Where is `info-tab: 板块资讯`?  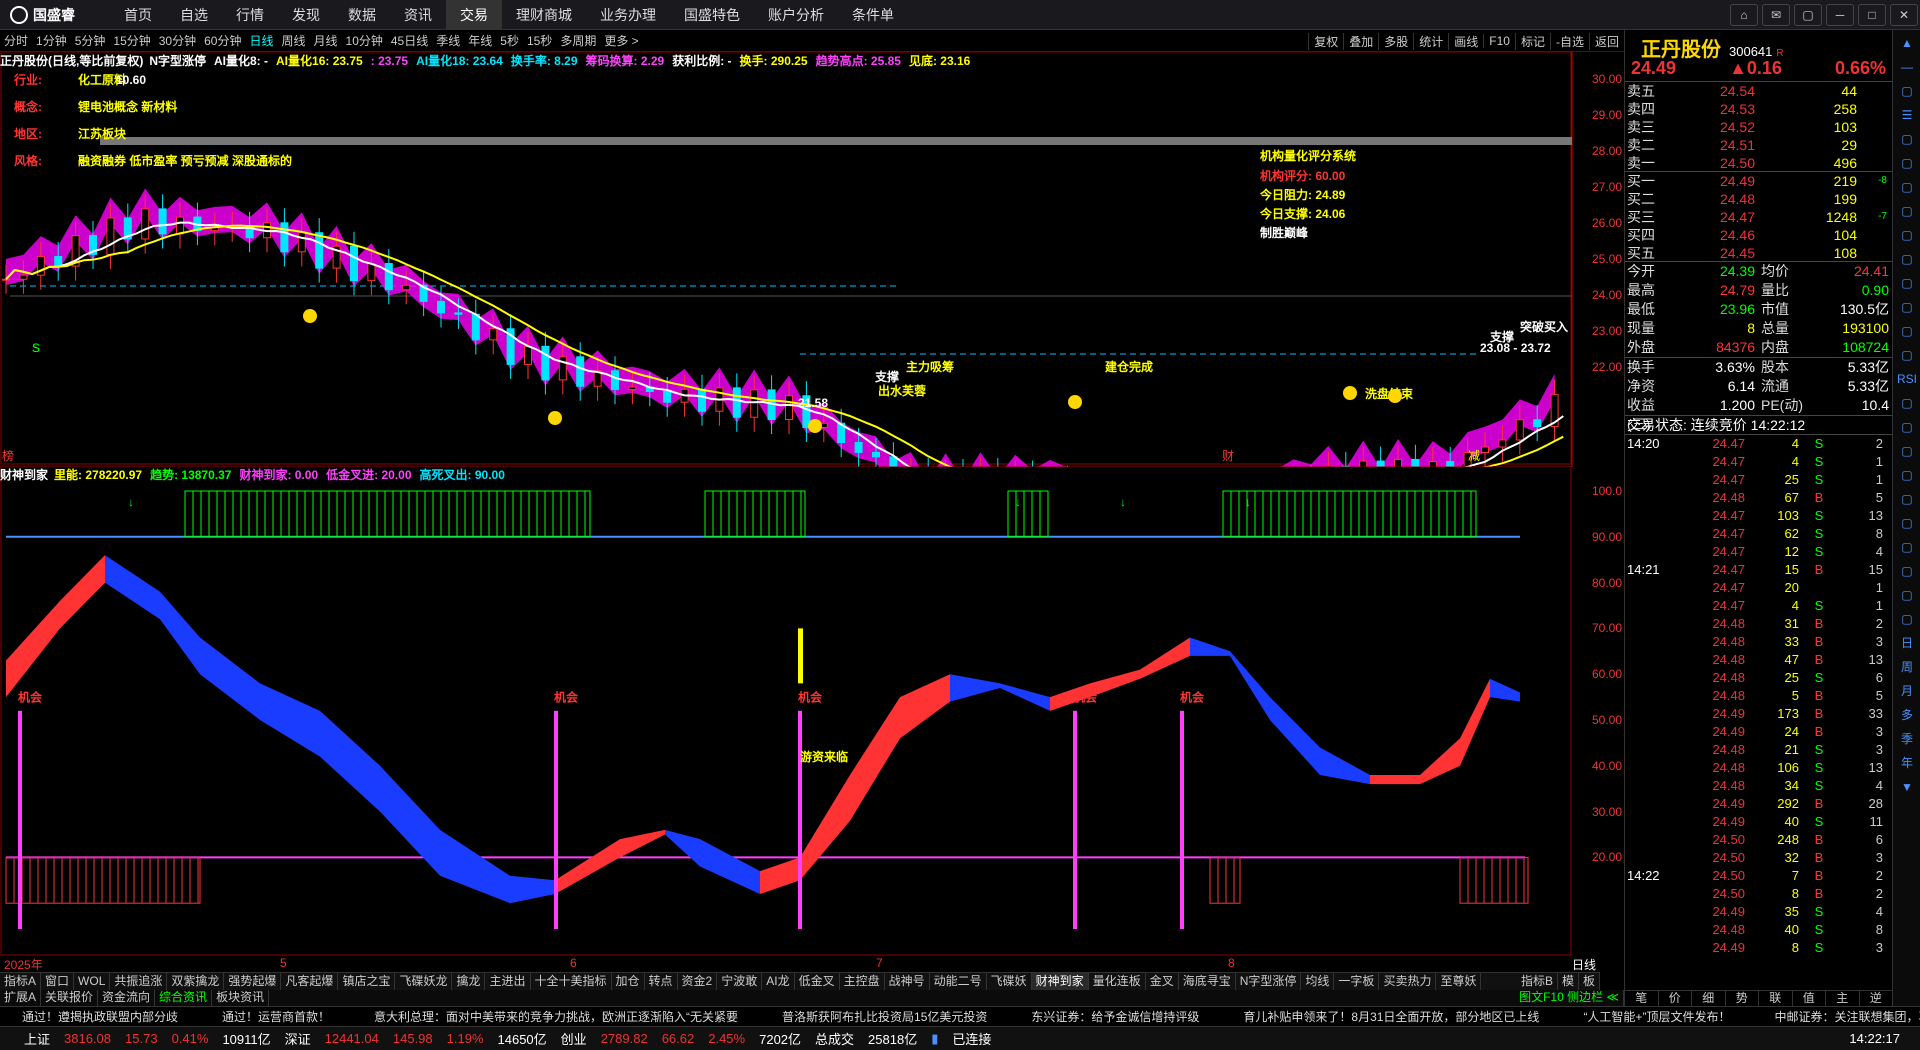
info-tab: 板块资讯 is located at coordinates (241, 998).